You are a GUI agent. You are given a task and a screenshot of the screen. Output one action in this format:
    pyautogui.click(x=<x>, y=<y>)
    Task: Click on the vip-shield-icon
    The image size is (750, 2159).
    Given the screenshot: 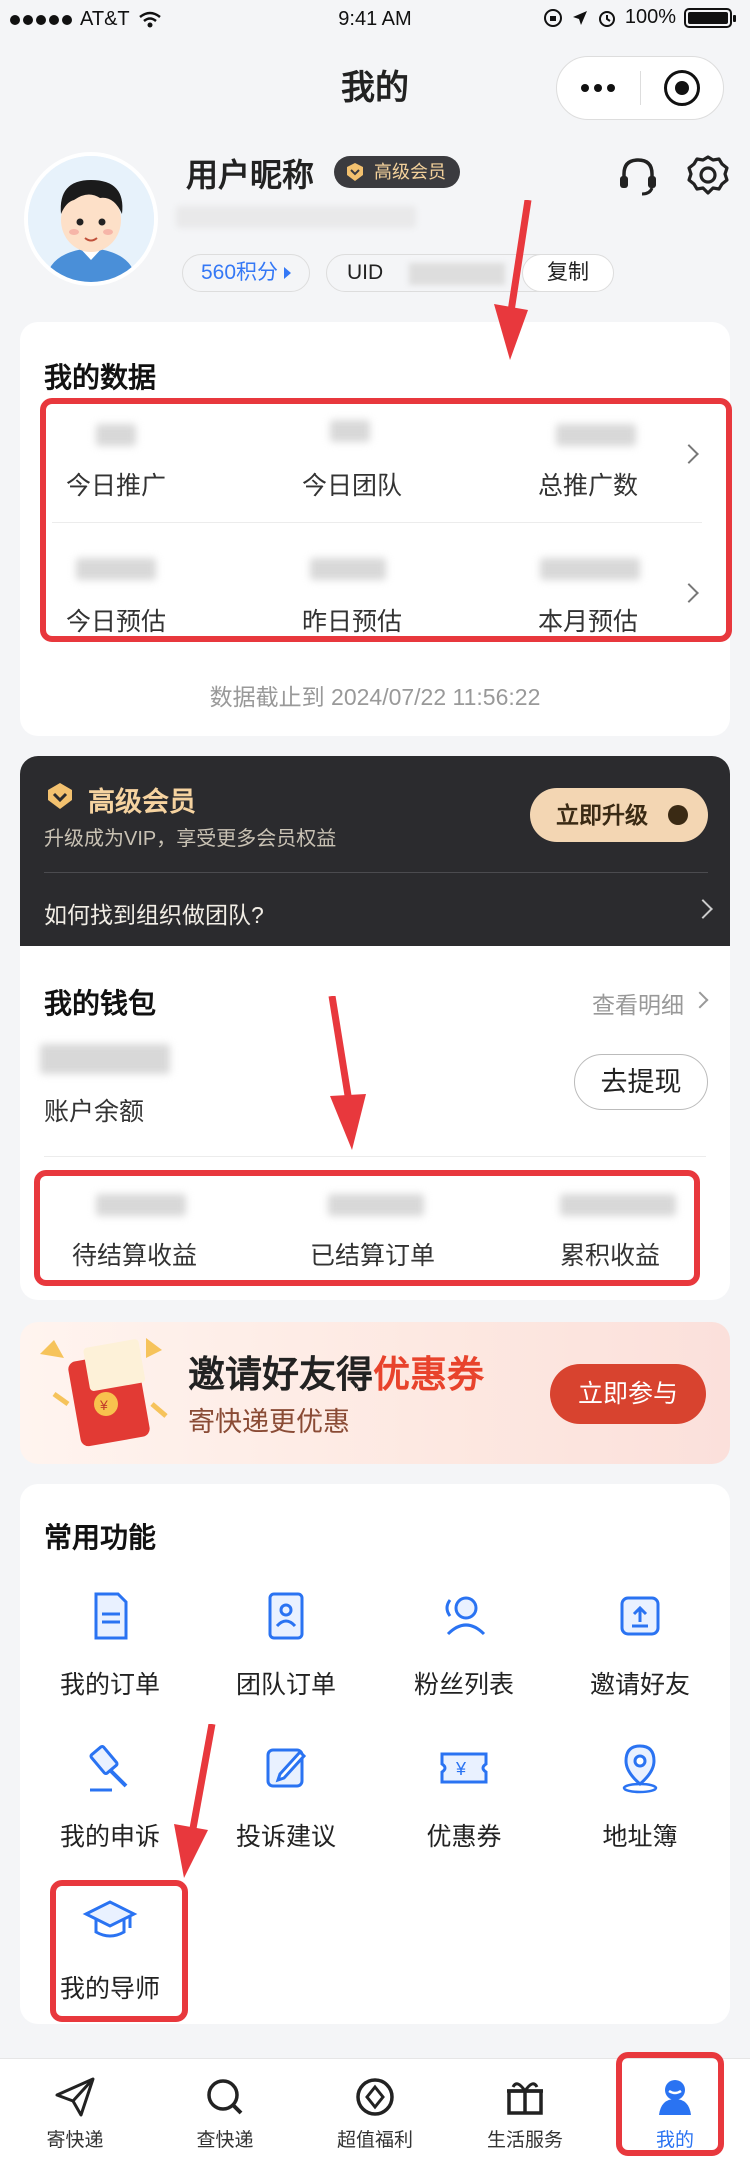 What is the action you would take?
    pyautogui.click(x=60, y=796)
    